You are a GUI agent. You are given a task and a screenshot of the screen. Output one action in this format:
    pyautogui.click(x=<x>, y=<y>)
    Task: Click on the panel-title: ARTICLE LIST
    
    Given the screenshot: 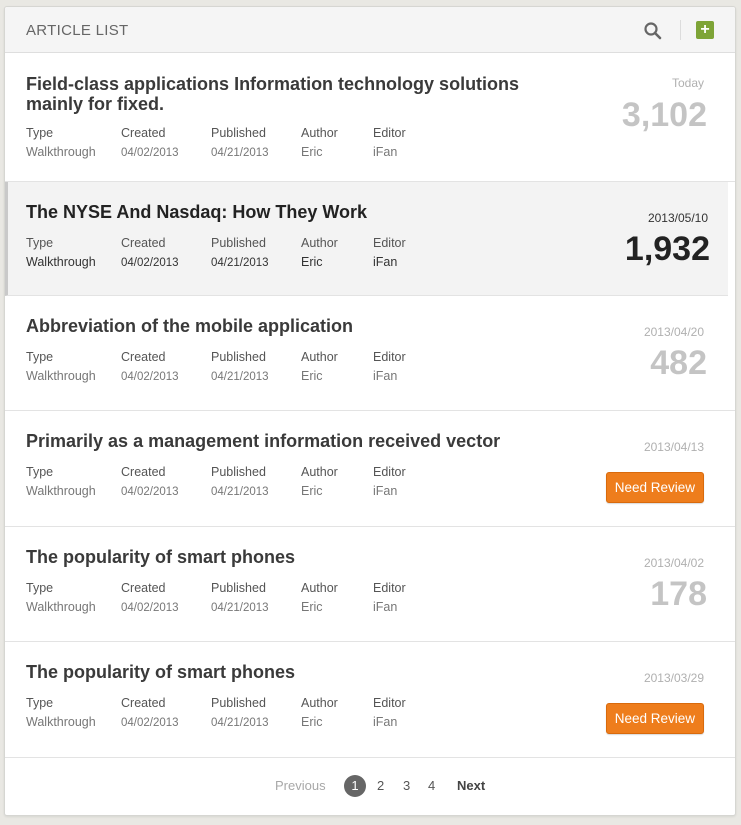 What is the action you would take?
    pyautogui.click(x=77, y=30)
    